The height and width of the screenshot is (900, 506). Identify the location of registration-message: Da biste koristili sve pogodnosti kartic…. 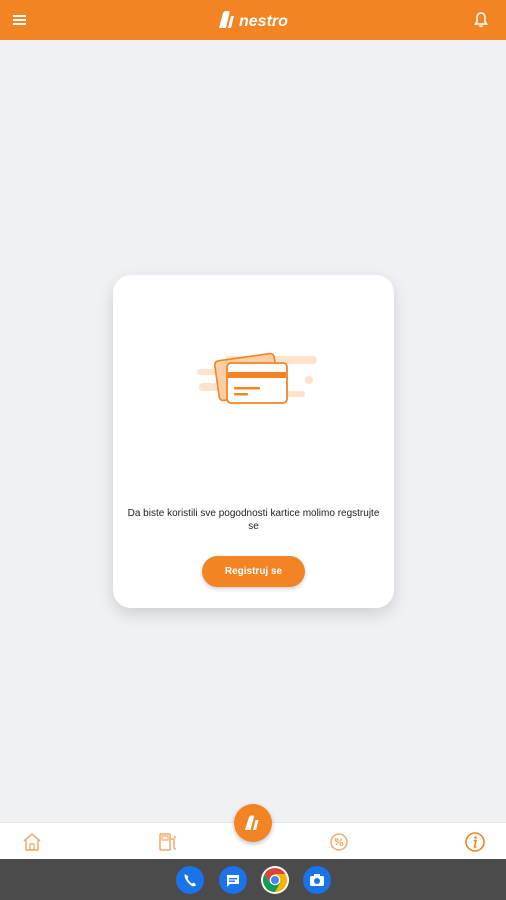
(253, 520).